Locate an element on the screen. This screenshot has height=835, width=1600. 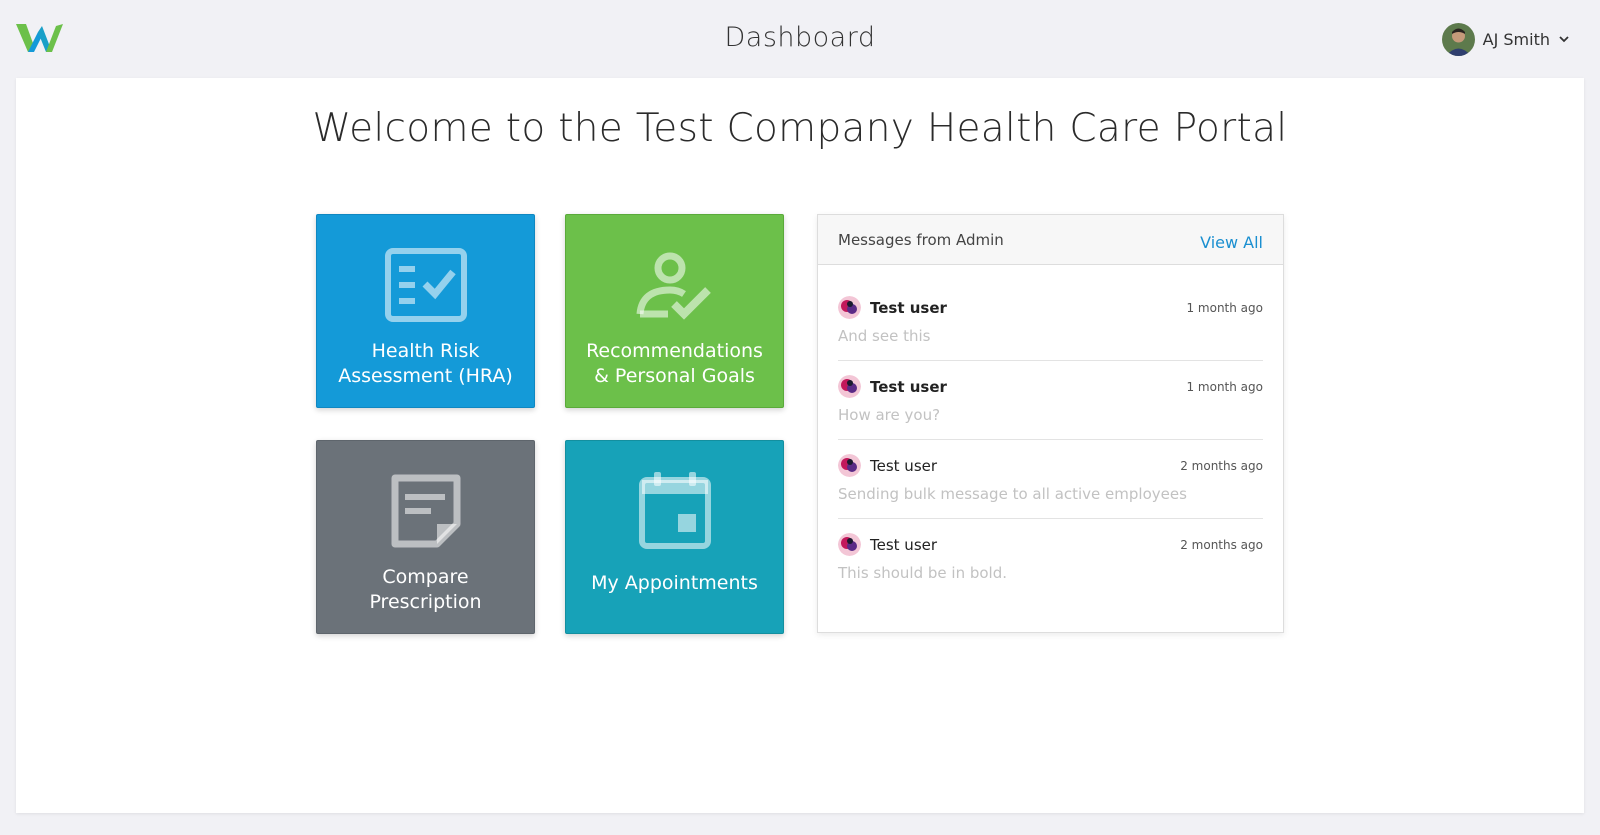
tile-label: My Appointments is located at coordinates (674, 583).